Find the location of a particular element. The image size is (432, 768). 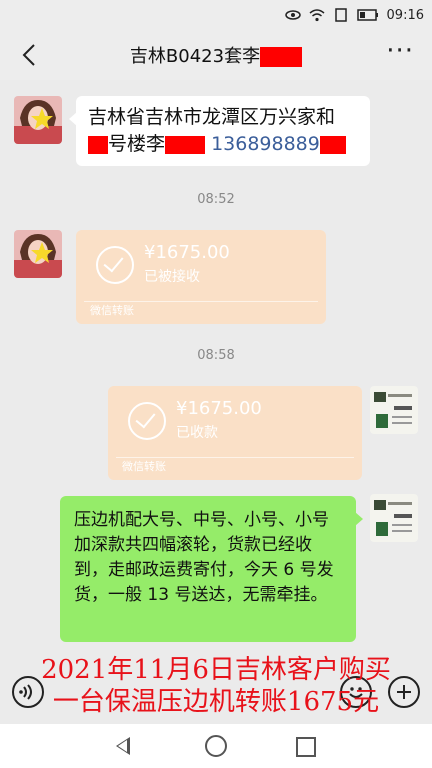

address-message-bubble: 吉林省吉林市龙潭区万兴家和 号楼李 136898889 is located at coordinates (219, 131).